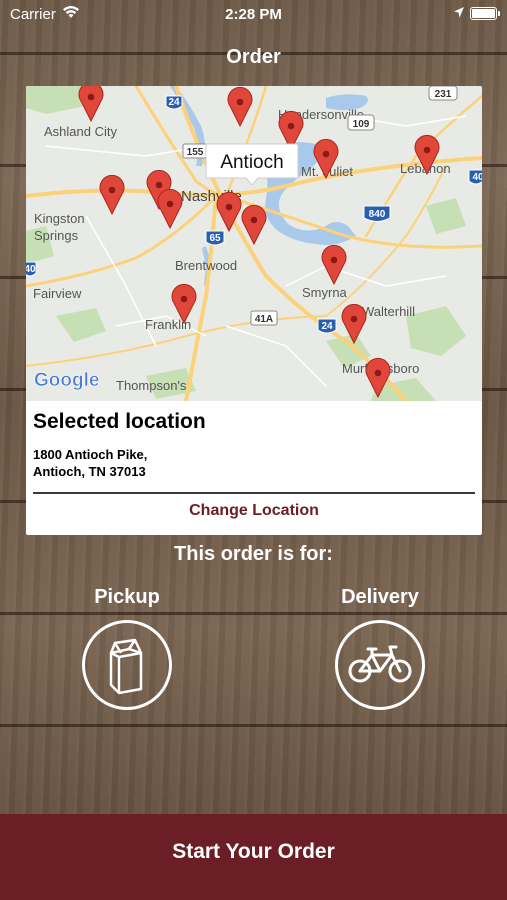 This screenshot has width=507, height=900. What do you see at coordinates (388, 311) in the screenshot?
I see `place-walterhill: Walterhill` at bounding box center [388, 311].